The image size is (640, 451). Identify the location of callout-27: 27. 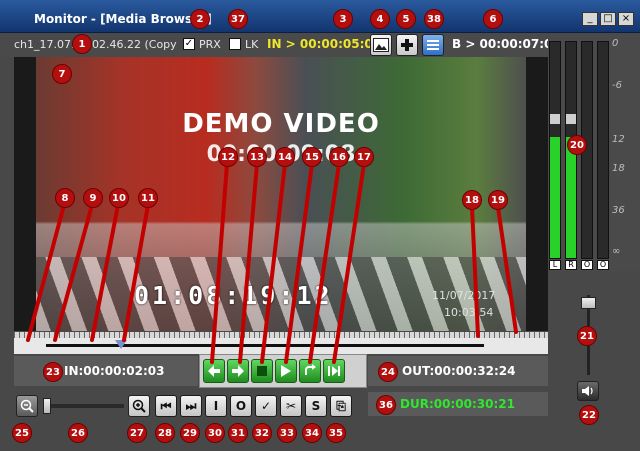
(137, 433).